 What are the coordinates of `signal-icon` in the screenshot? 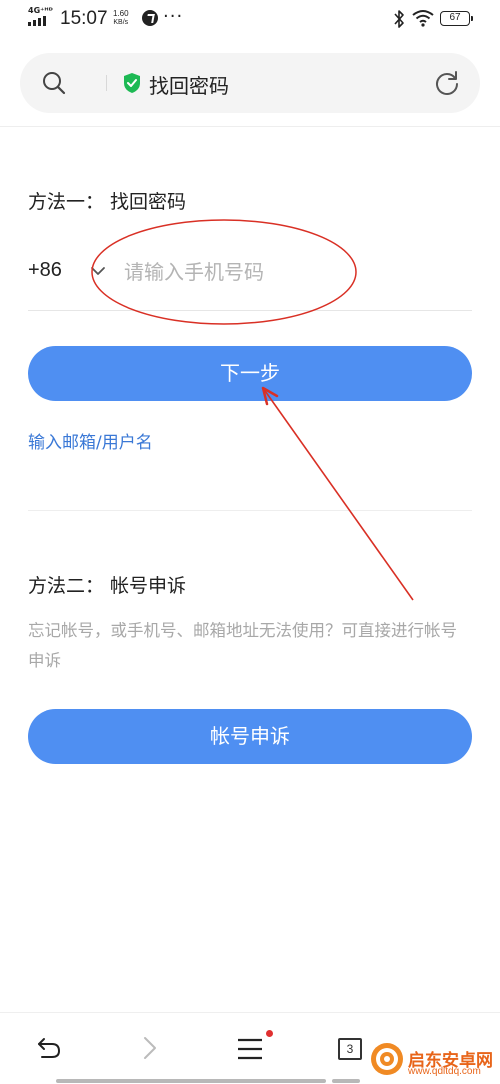 It's located at (37, 21).